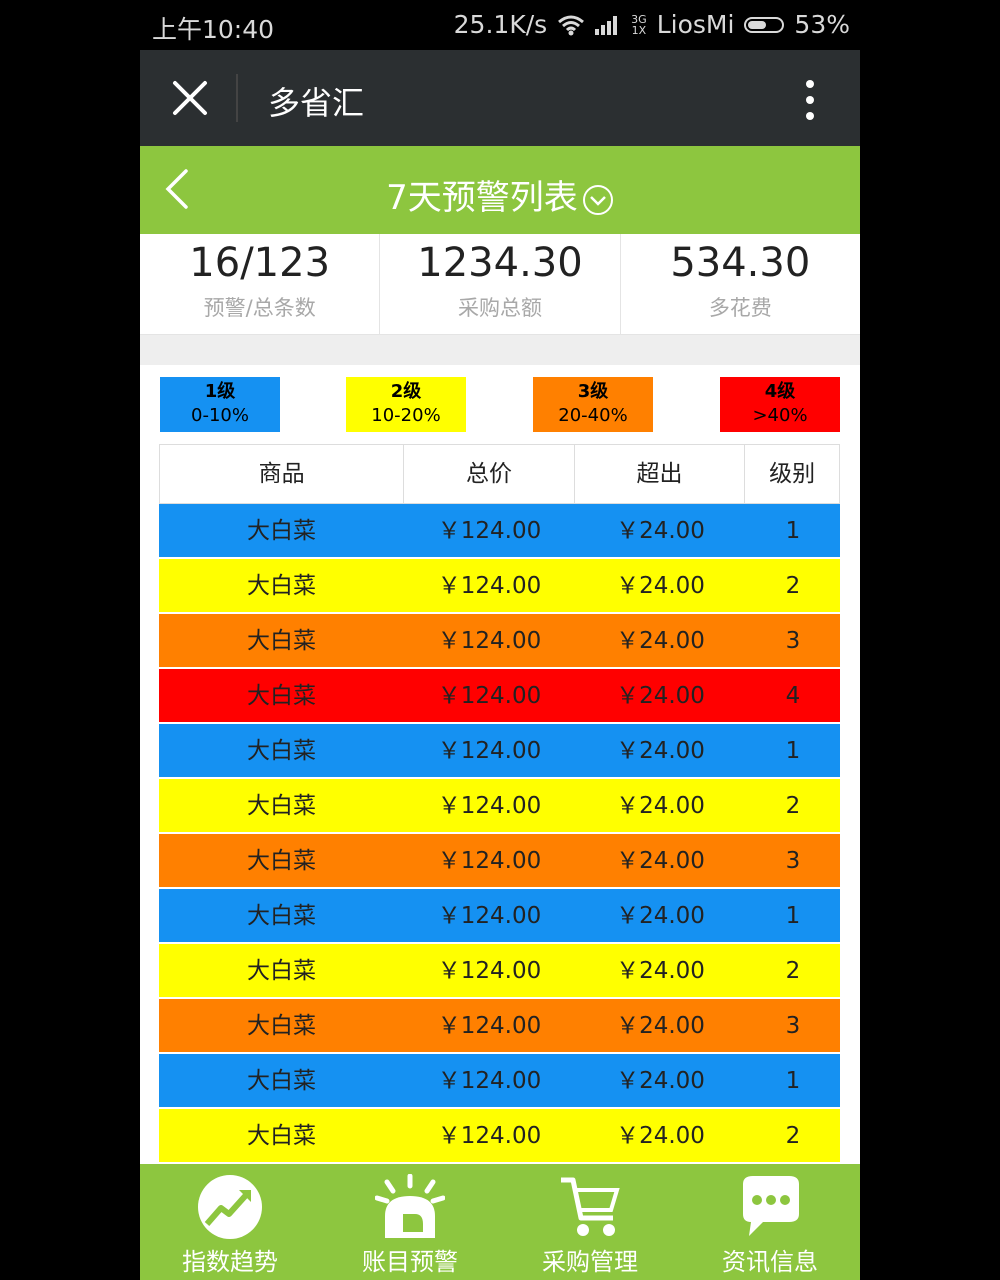  I want to click on page-title-dropdown: 7天预警列表, so click(500, 194).